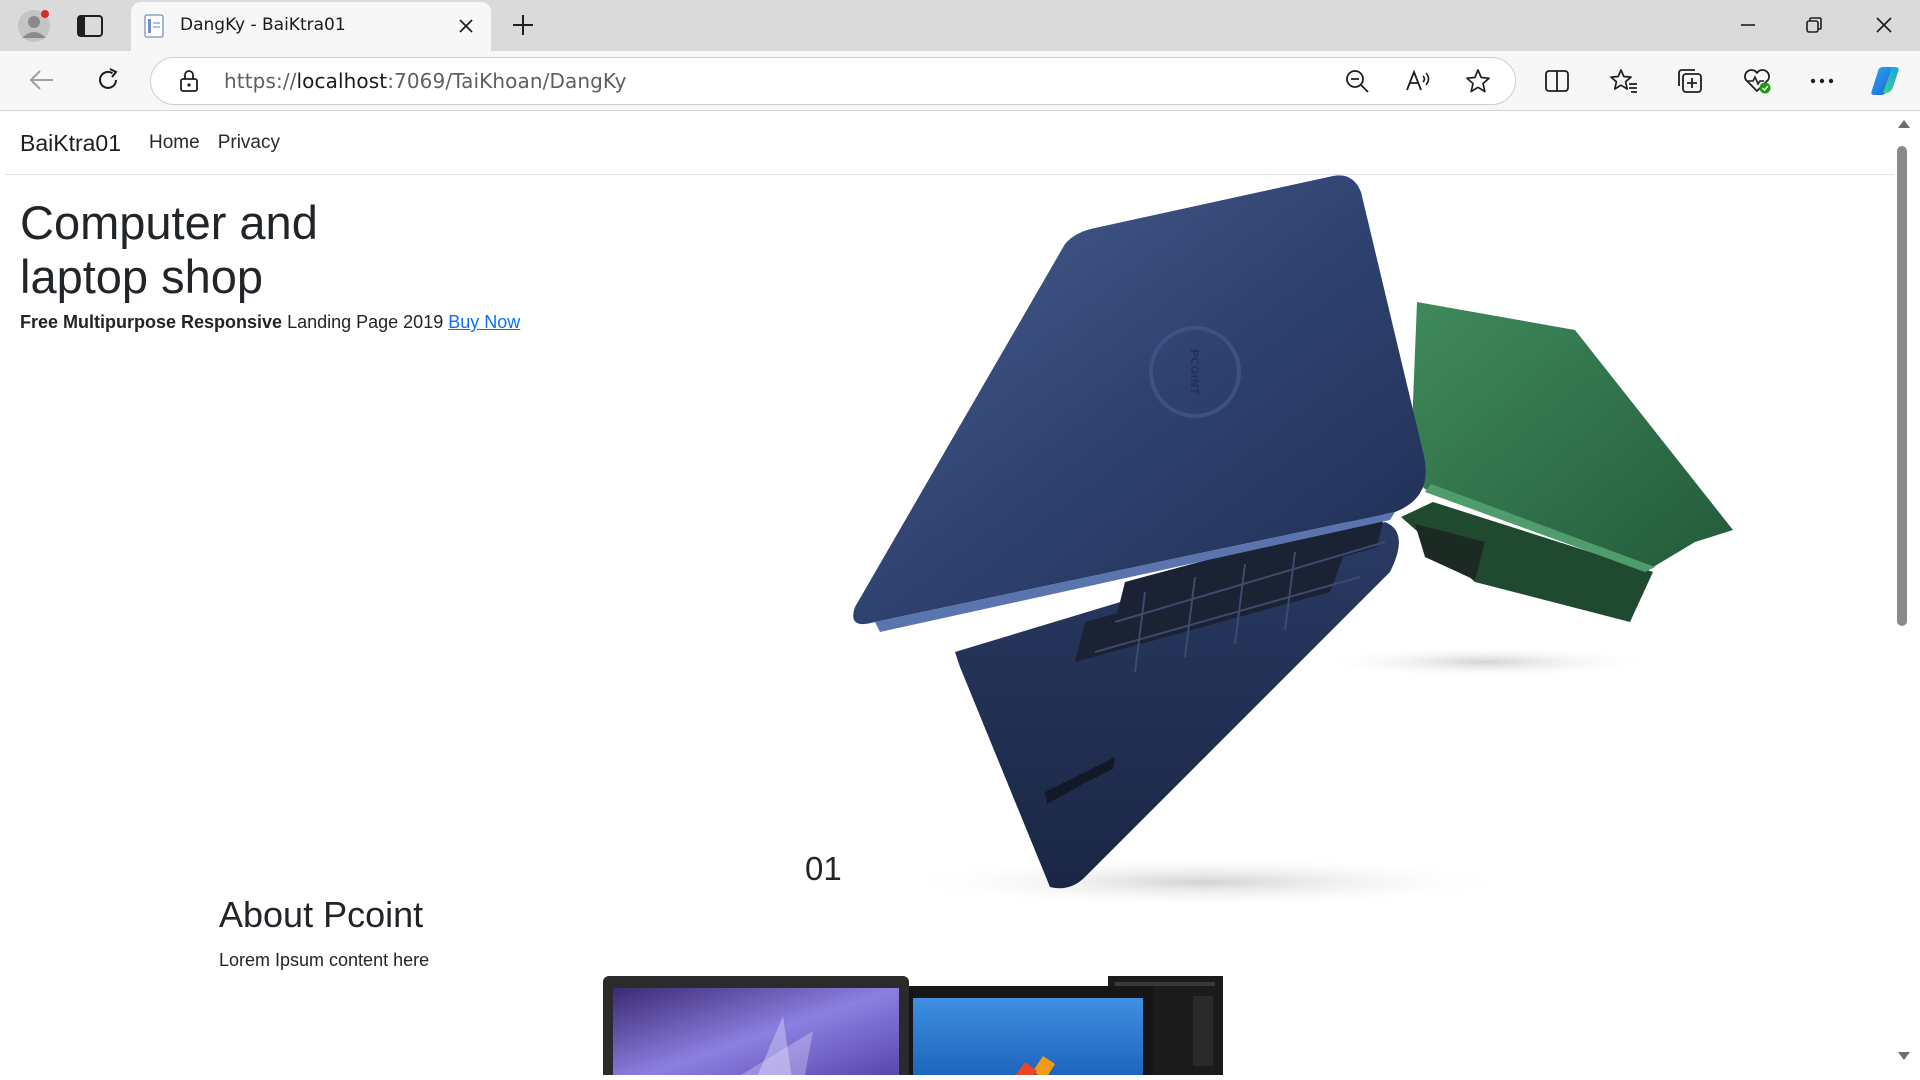  Describe the element at coordinates (169, 249) in the screenshot. I see `hero-title: Computer and laptop shop` at that location.